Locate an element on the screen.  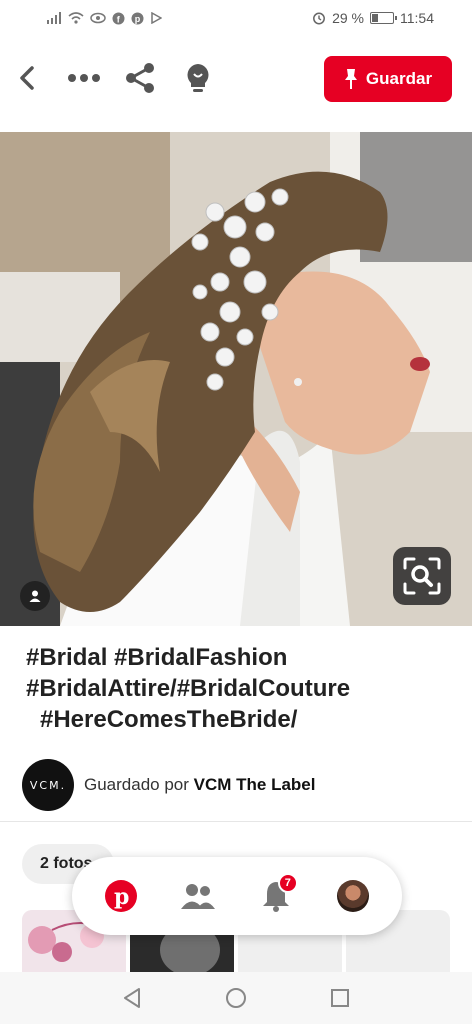
play-icon is located at coordinates (156, 18).